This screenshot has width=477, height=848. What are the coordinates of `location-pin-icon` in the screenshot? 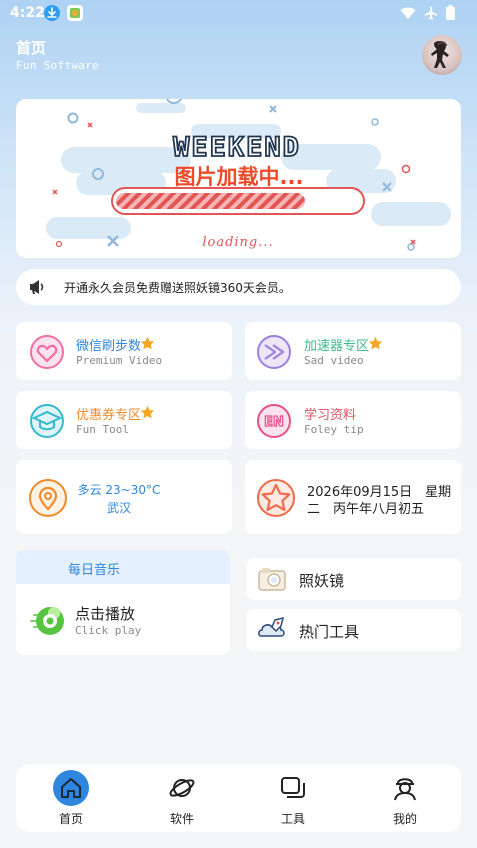 It's located at (48, 500).